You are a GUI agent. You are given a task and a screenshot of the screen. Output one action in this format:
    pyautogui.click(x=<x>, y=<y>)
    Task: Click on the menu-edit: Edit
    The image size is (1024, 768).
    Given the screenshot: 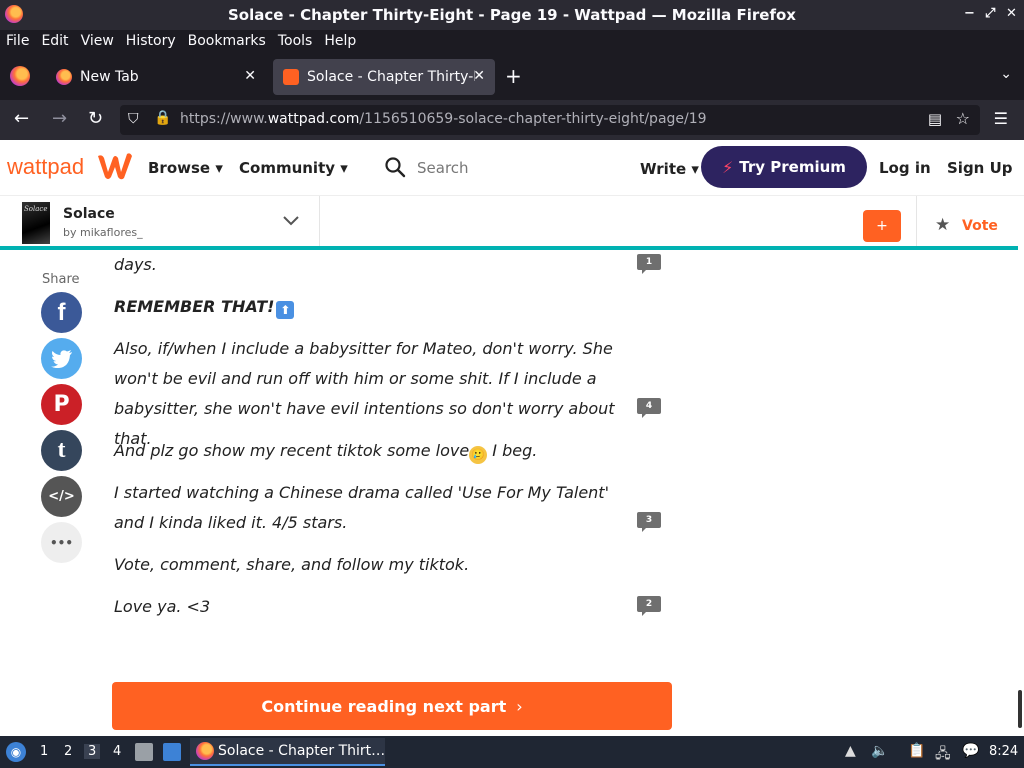 What is the action you would take?
    pyautogui.click(x=54, y=41)
    